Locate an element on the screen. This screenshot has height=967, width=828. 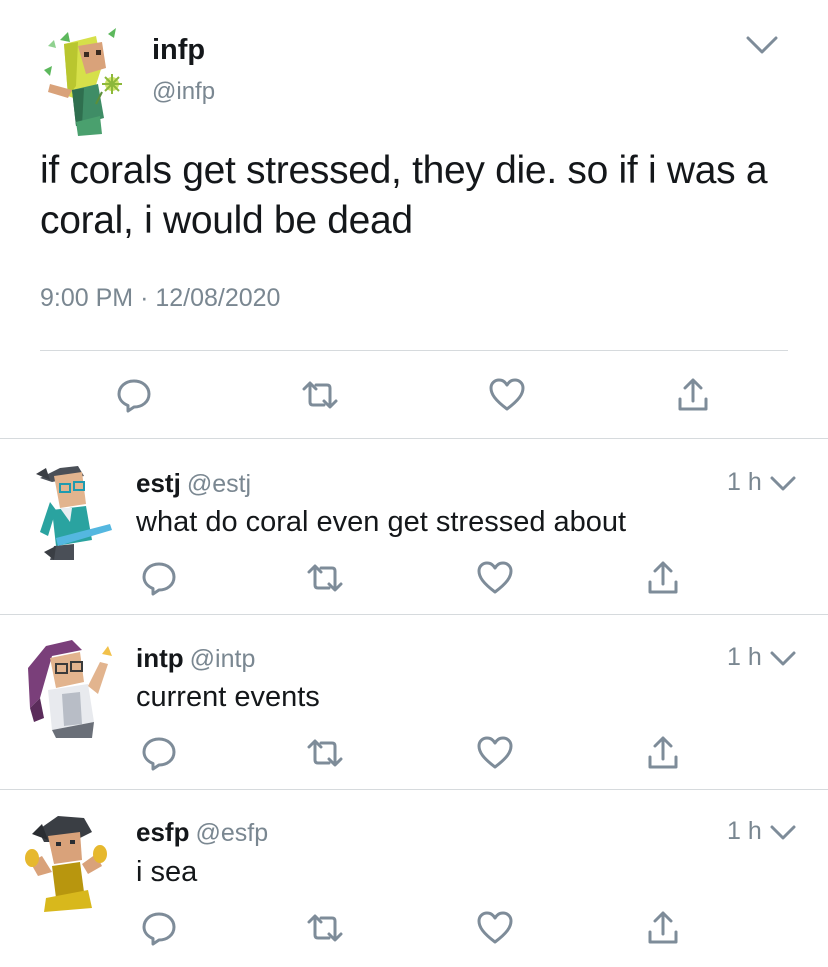
reply-text: what do coral even get stressed about is located at coordinates (381, 522).